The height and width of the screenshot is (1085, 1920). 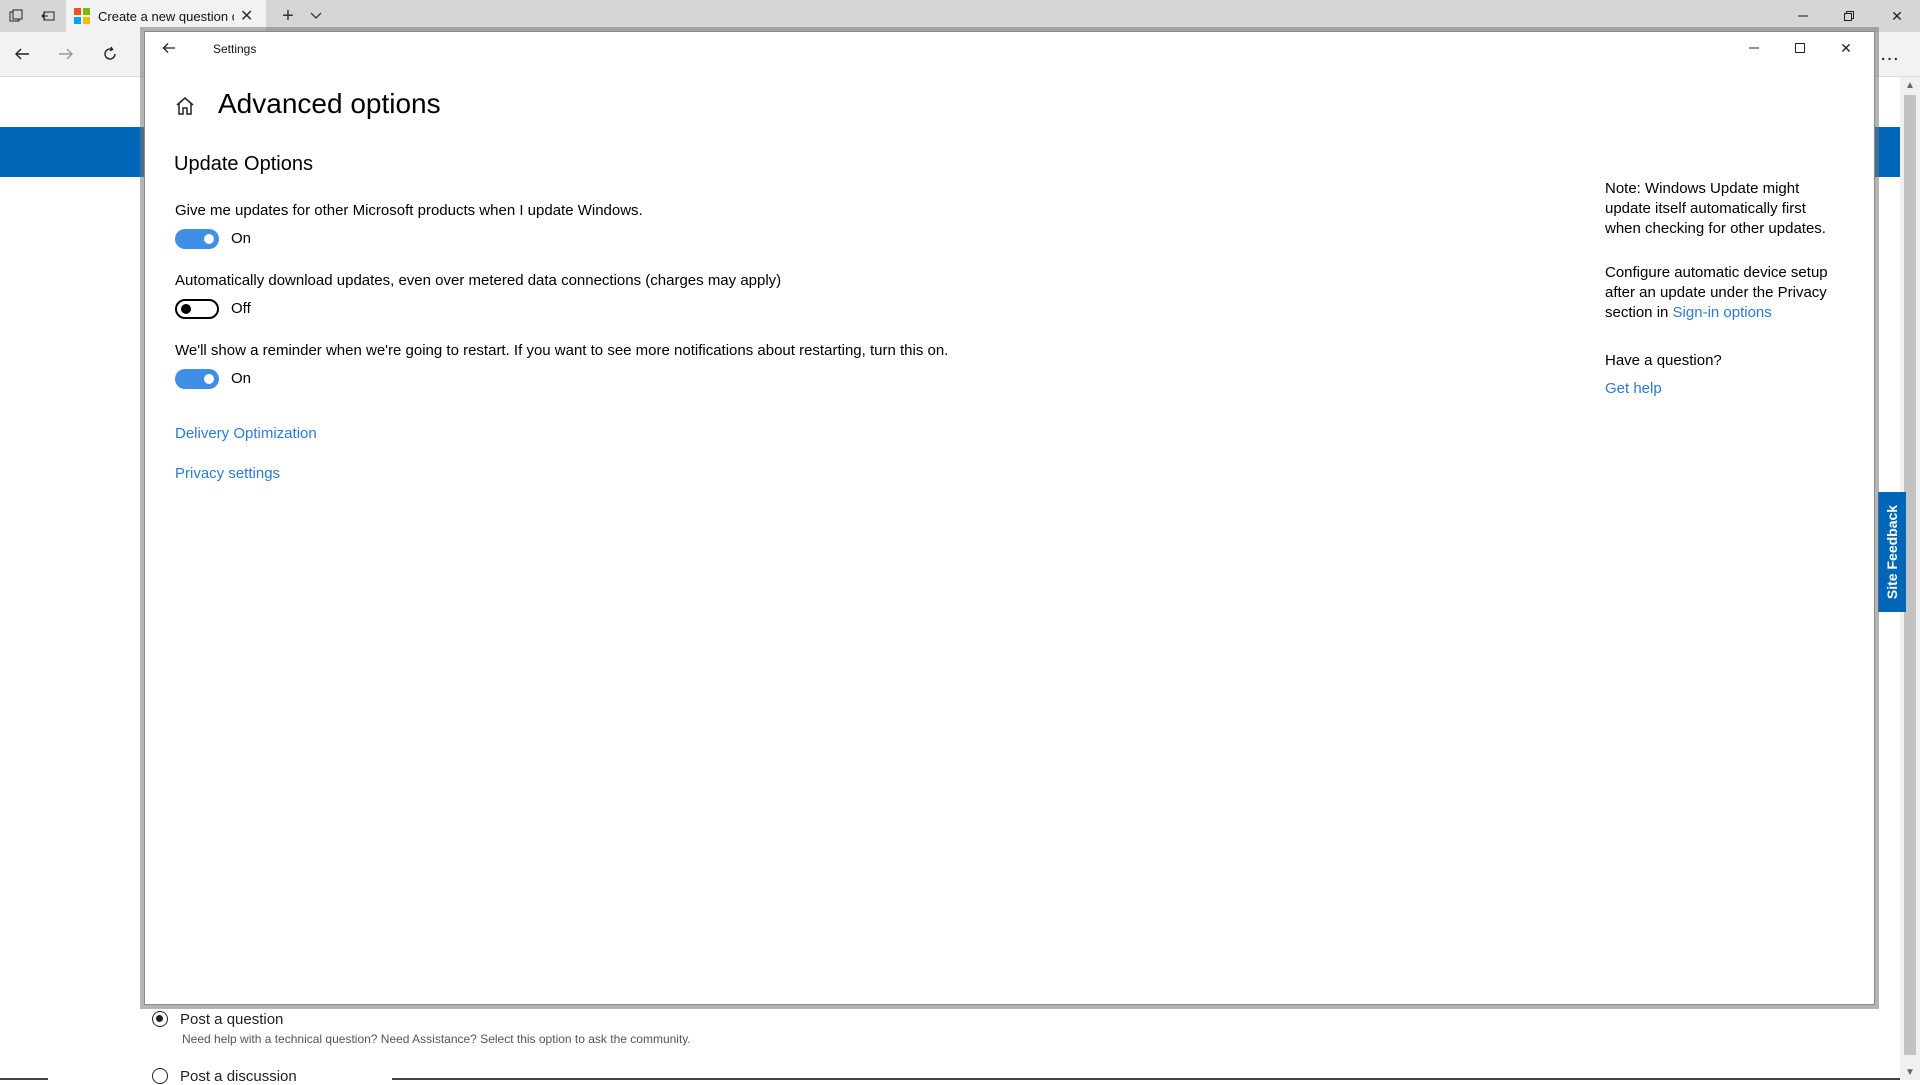 I want to click on post-question-label: Post a question, so click(x=232, y=1019).